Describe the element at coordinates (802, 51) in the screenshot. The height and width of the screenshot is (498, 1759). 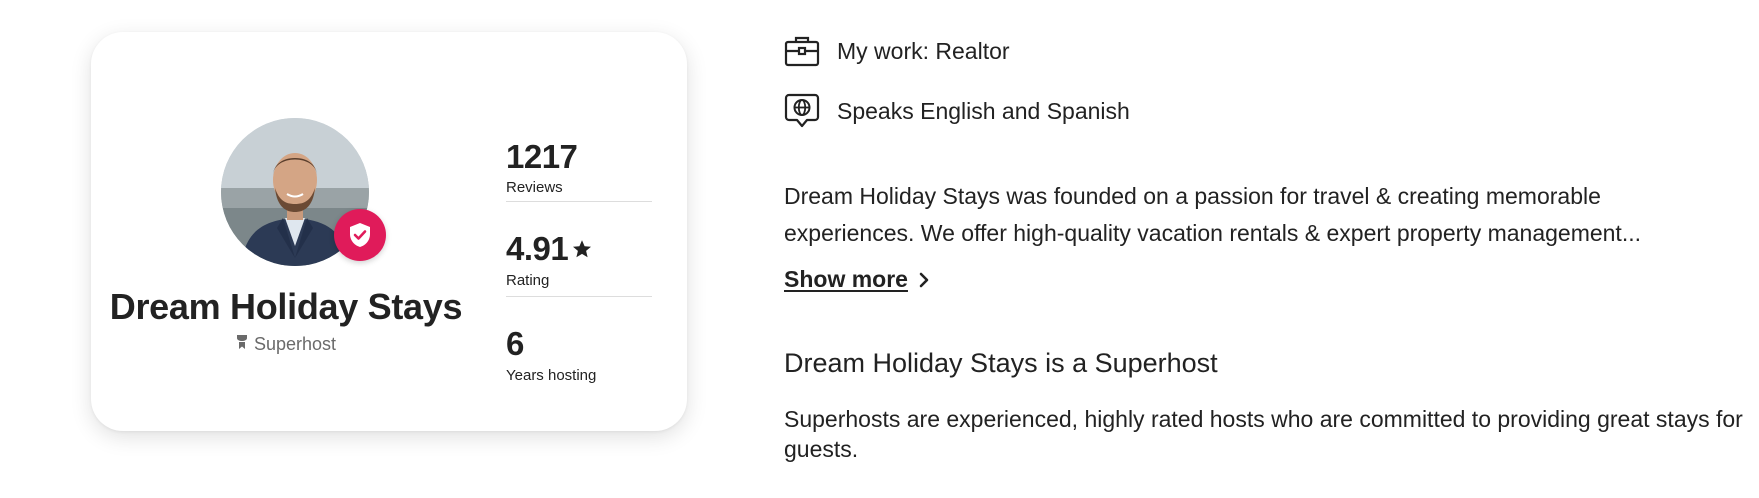
I see `briefcase-icon` at that location.